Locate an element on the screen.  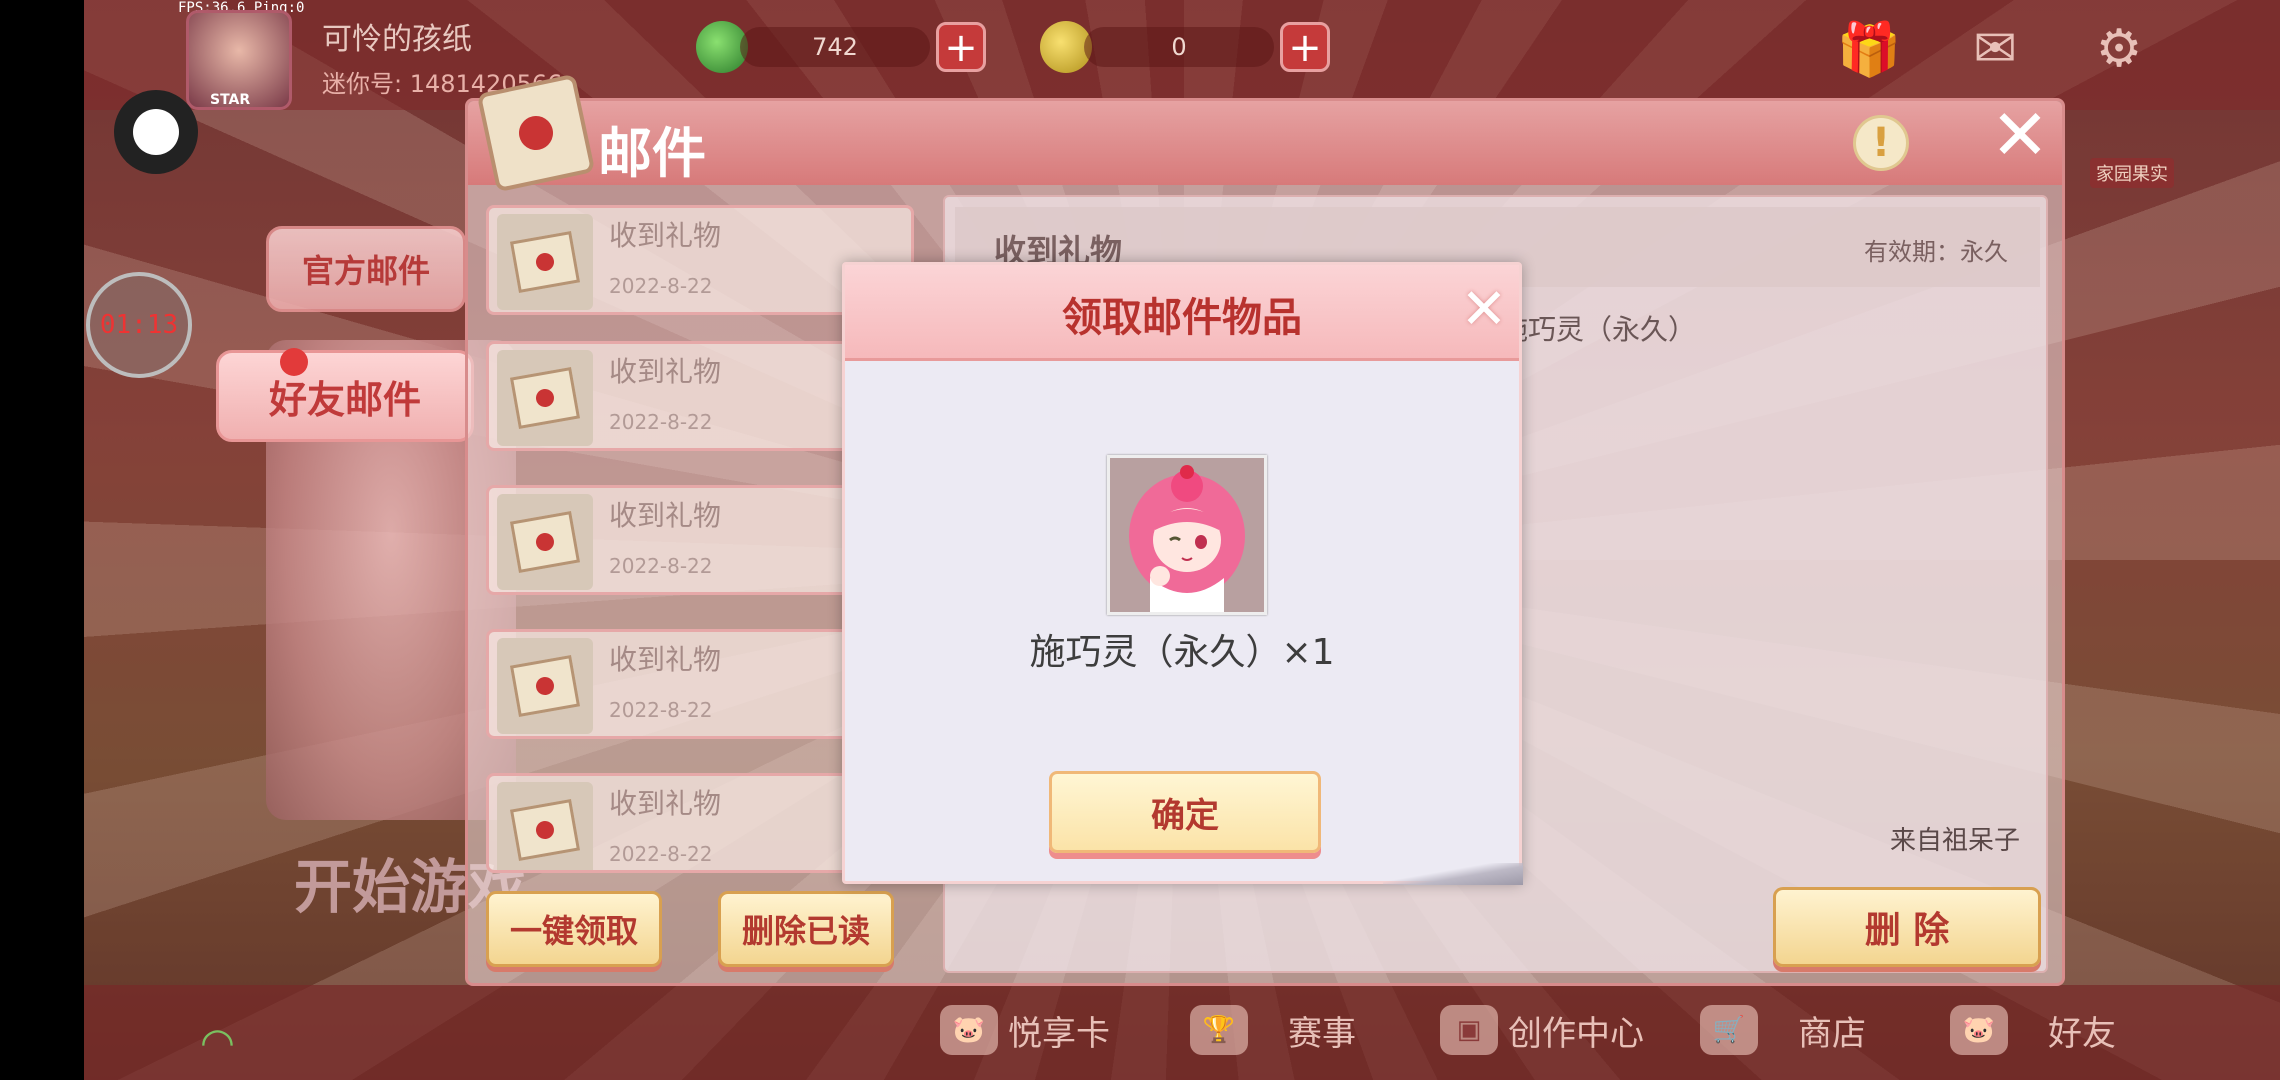
delete-button: 删 除 is located at coordinates (1907, 927).